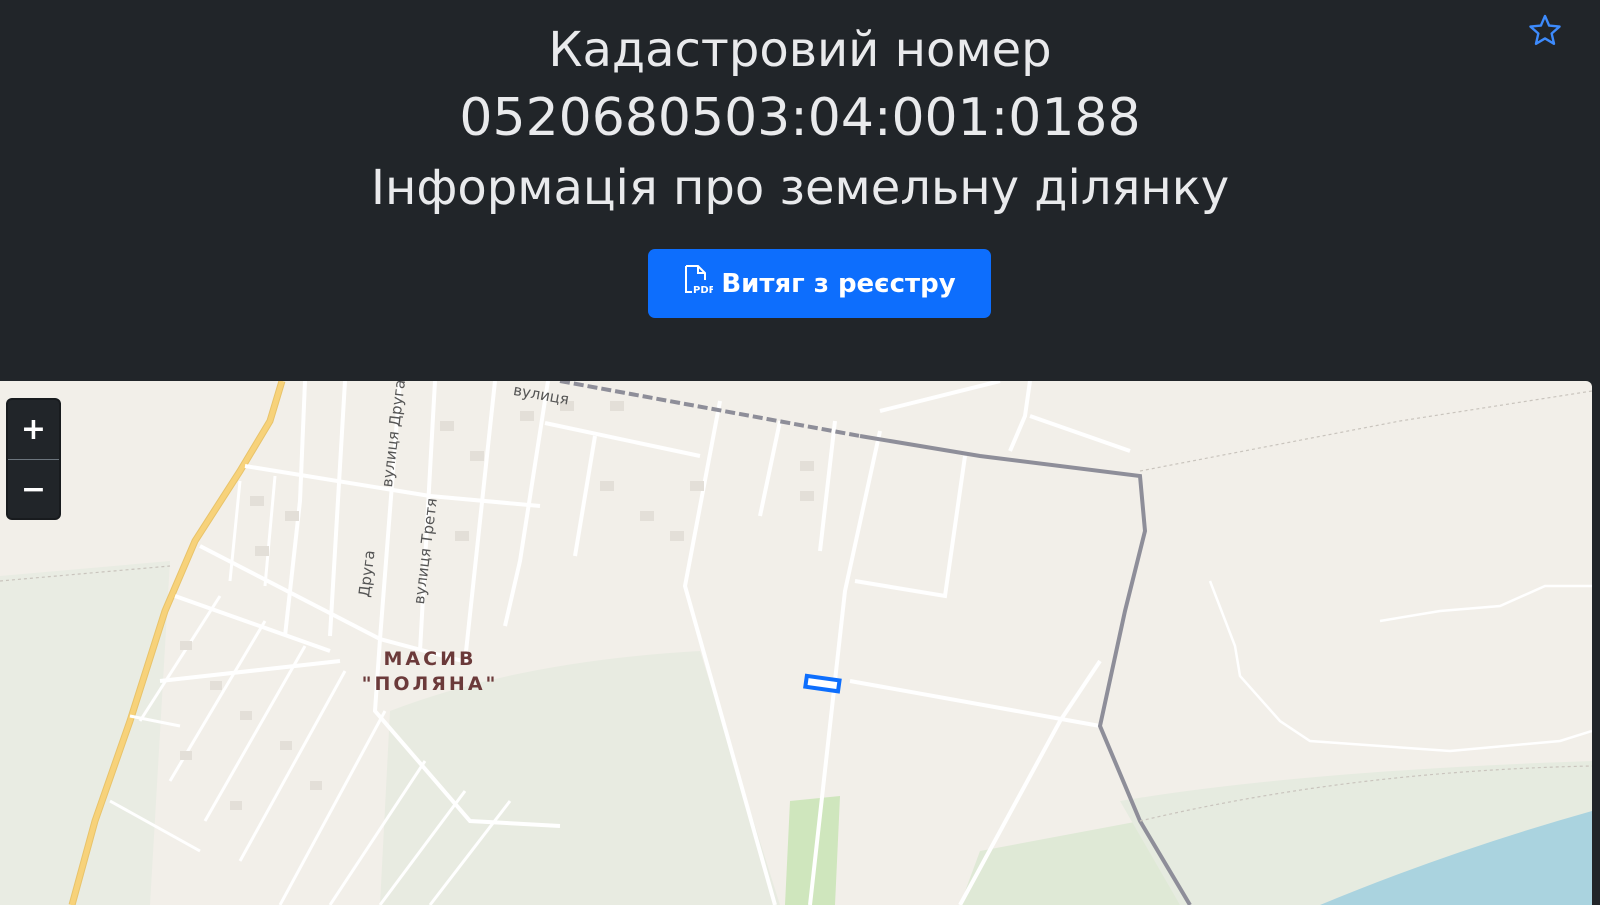 The width and height of the screenshot is (1600, 905). Describe the element at coordinates (1545, 31) in the screenshot. I see `star-icon` at that location.